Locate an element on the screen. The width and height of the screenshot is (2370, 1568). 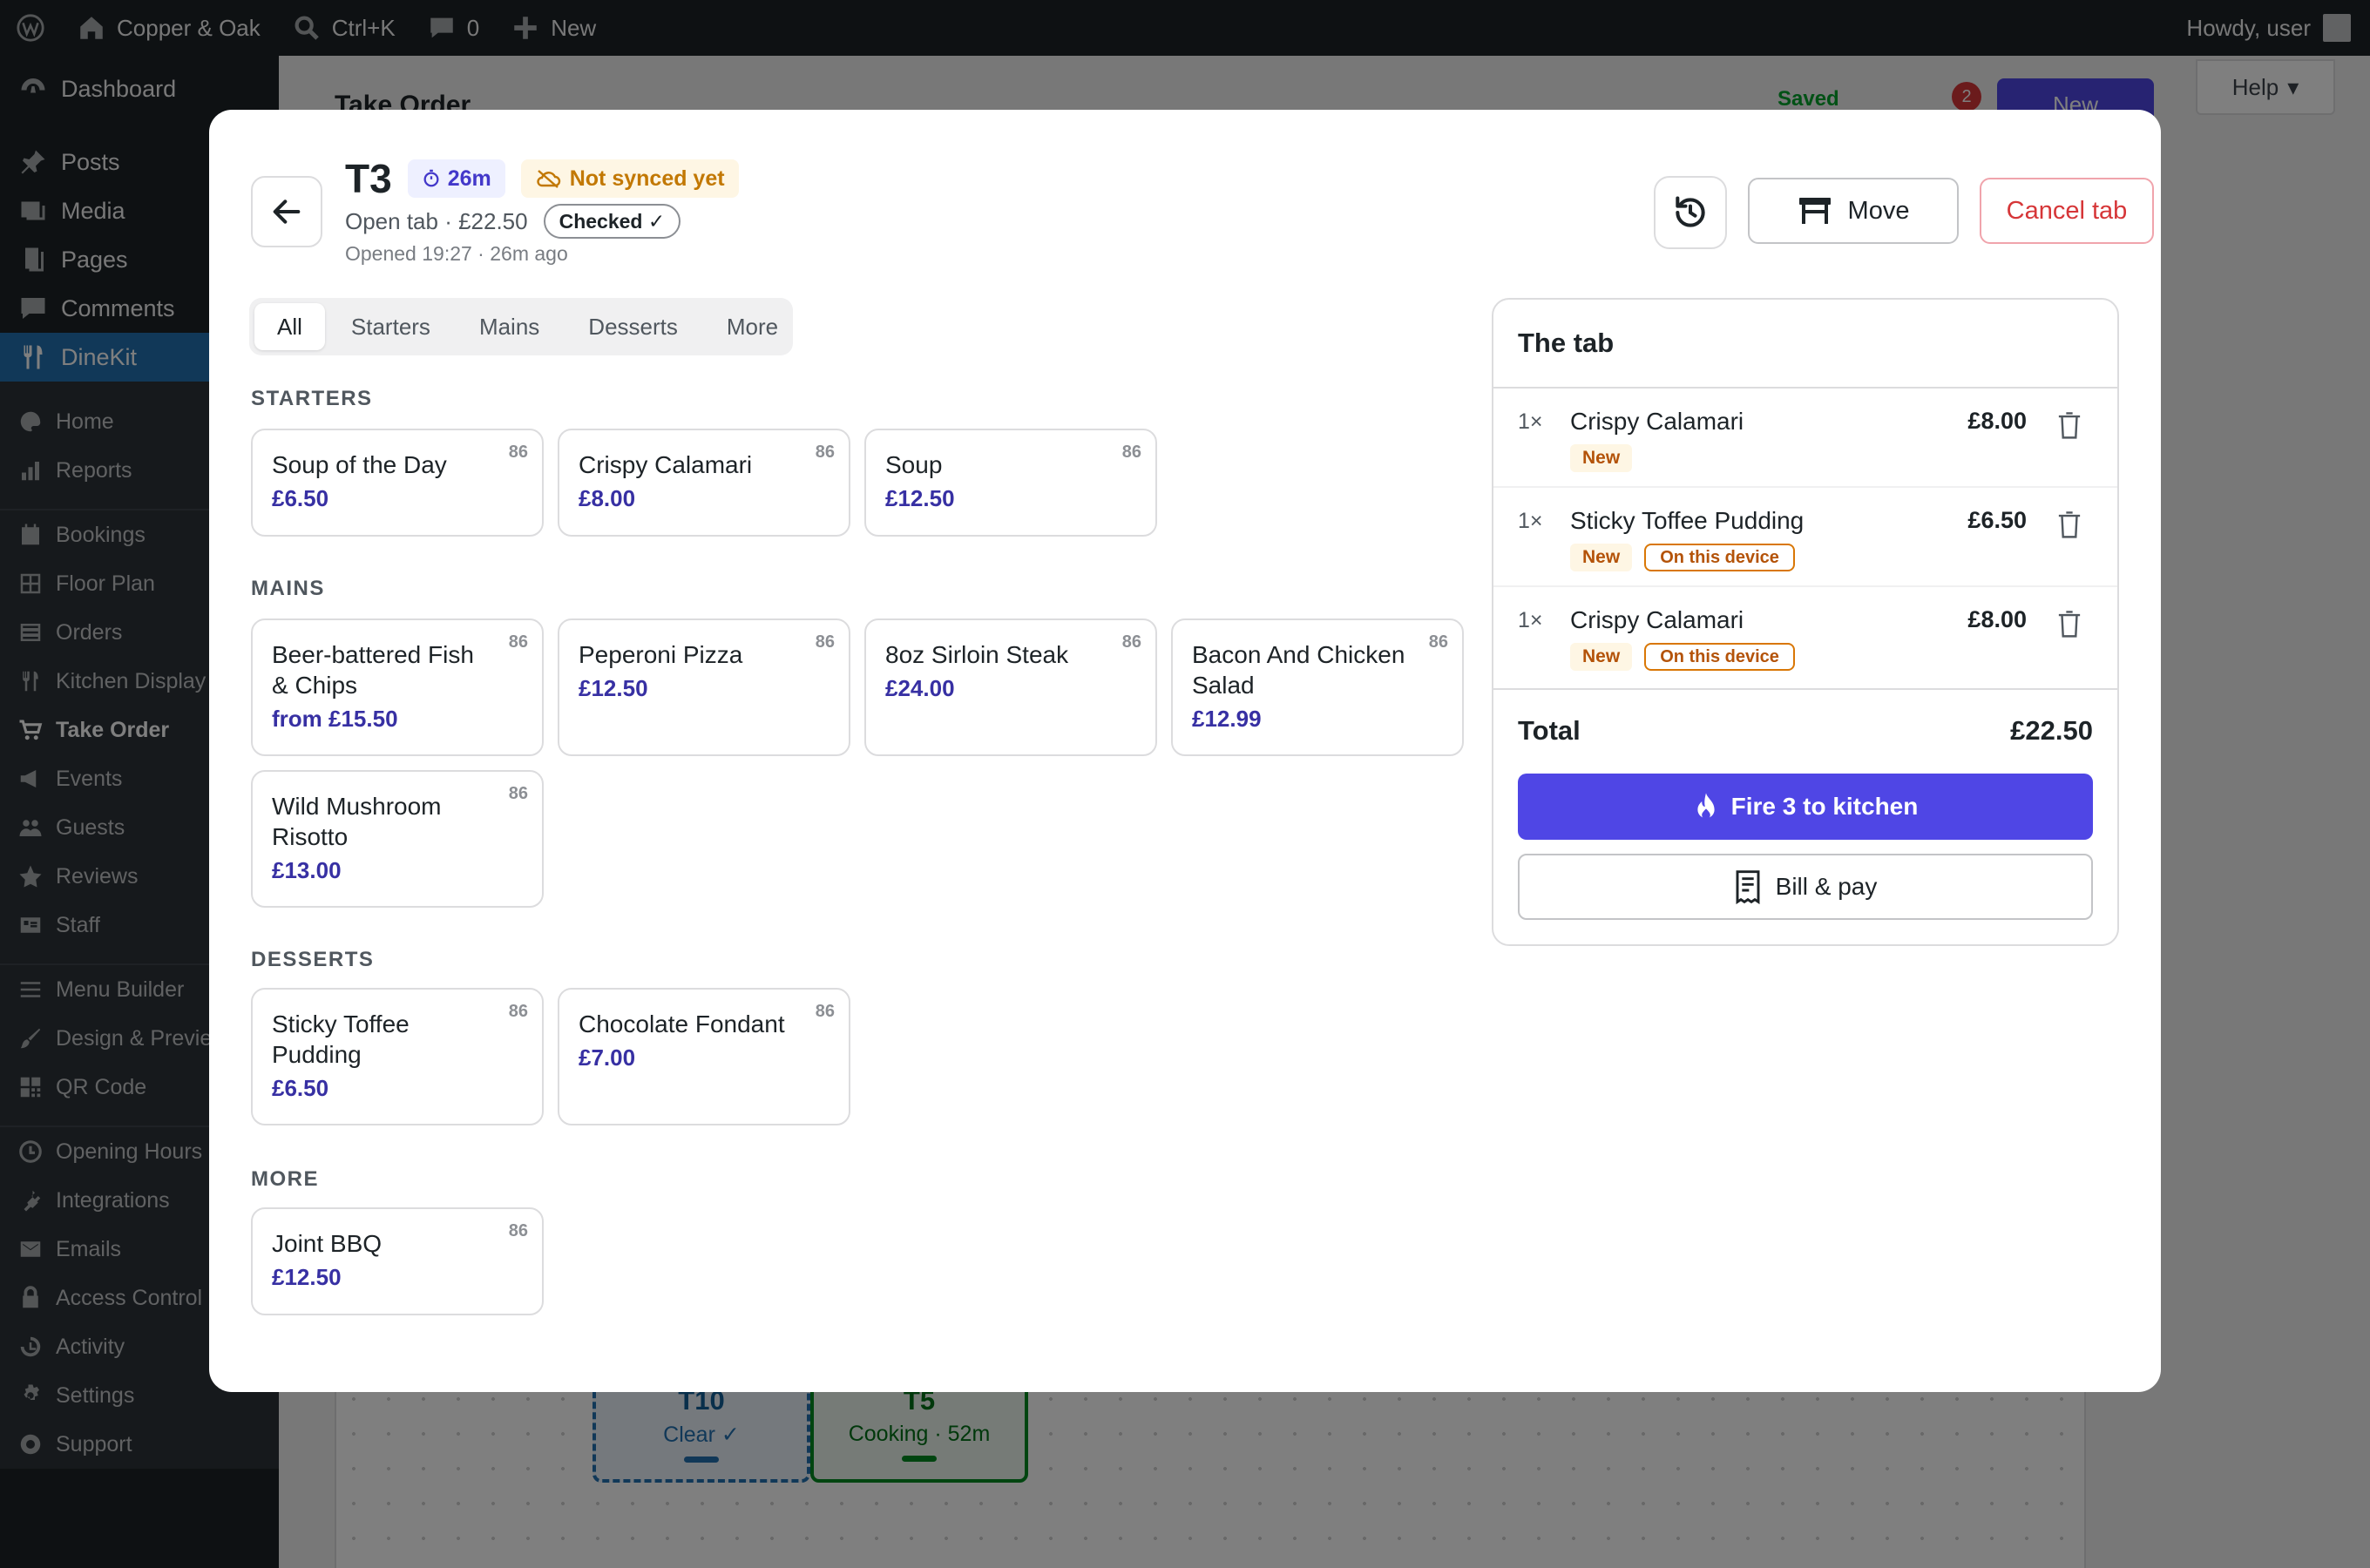
arrow-left-icon is located at coordinates (287, 211).